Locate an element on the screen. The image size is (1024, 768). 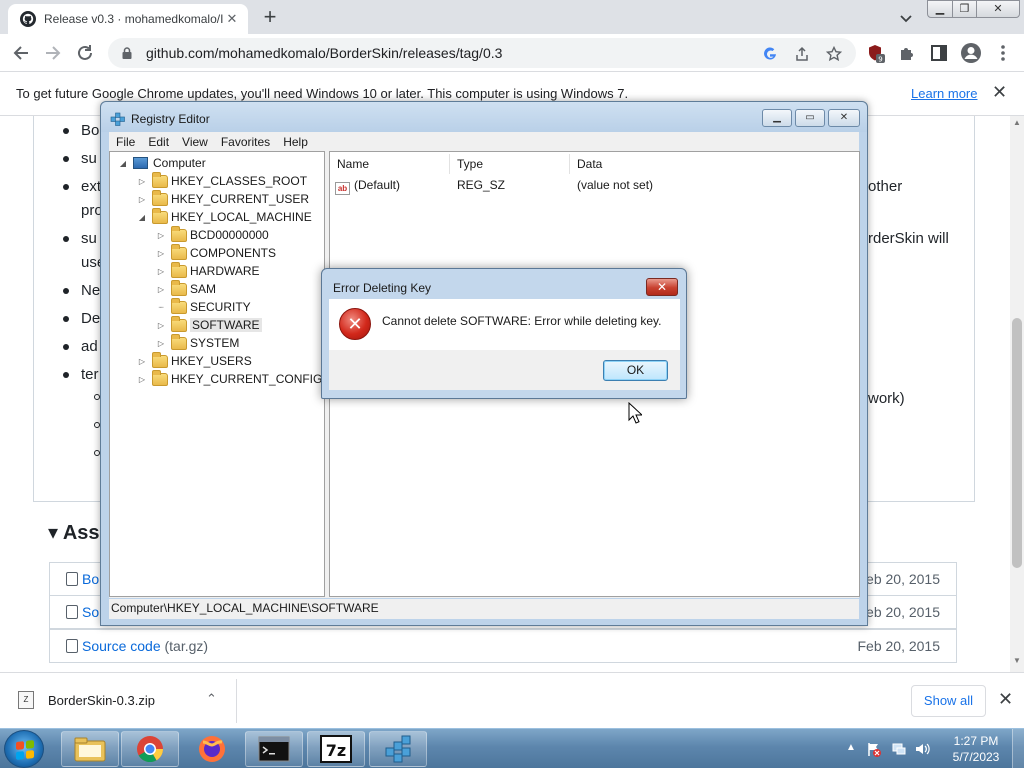
regedit-title-bar: Registry Editor ▁ ▭ ✕ is located at coordinates (484, 117).